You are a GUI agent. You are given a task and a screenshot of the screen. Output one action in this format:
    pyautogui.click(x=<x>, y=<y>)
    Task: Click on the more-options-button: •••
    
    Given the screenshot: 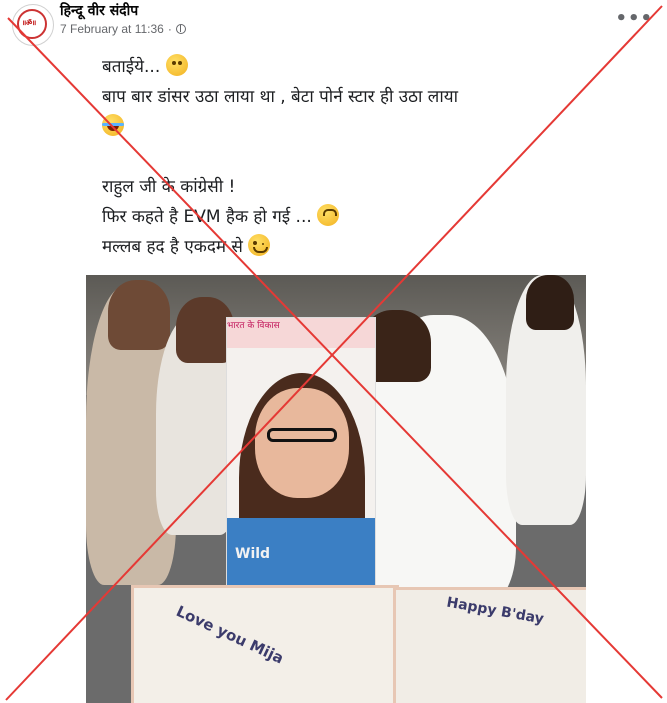 What is the action you would take?
    pyautogui.click(x=634, y=18)
    